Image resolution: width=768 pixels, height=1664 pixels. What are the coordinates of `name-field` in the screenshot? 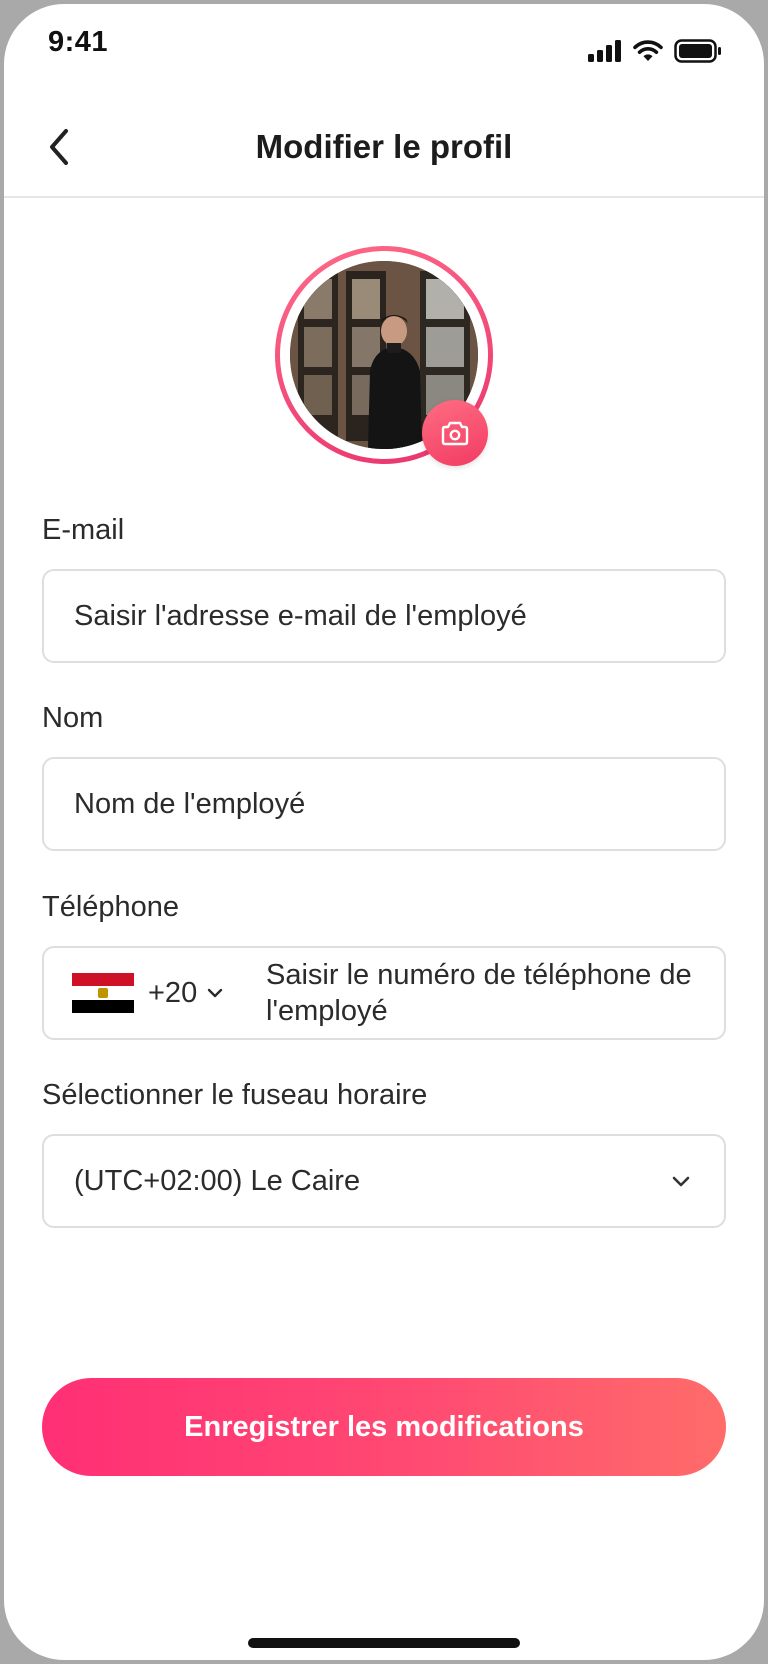 It's located at (384, 804).